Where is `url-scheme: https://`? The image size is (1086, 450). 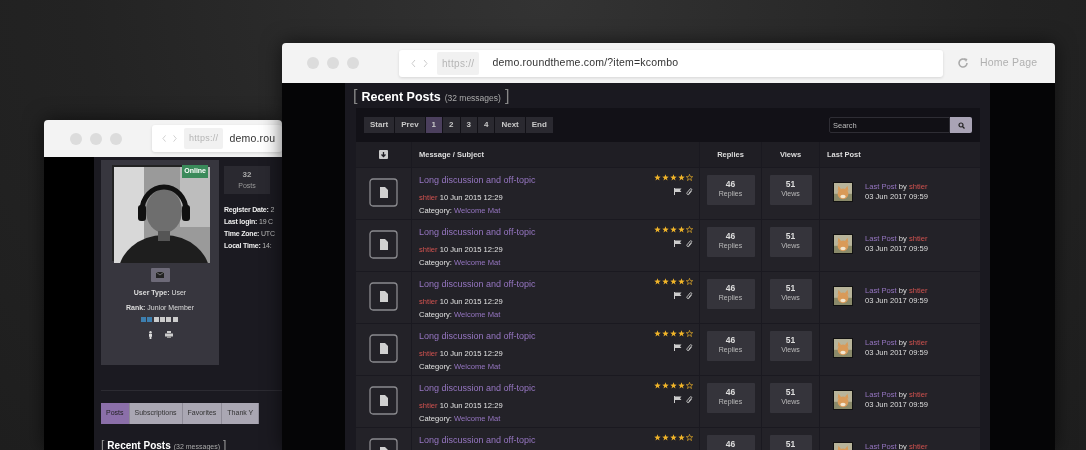
url-scheme: https:// is located at coordinates (458, 63).